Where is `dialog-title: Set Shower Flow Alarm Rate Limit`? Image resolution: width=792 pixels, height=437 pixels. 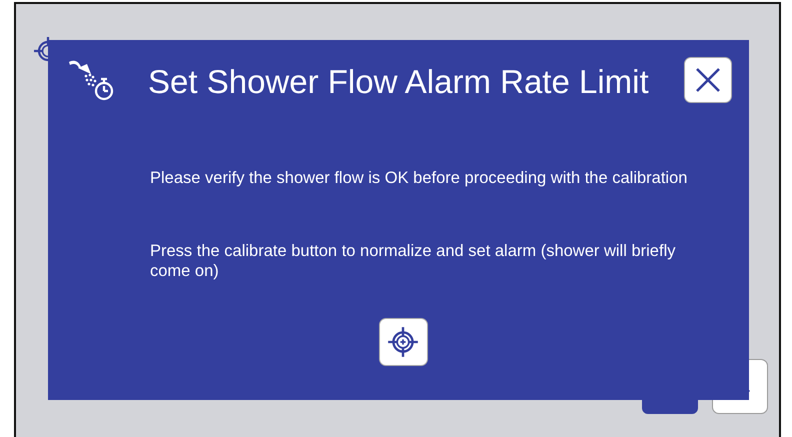 dialog-title: Set Shower Flow Alarm Rate Limit is located at coordinates (399, 82).